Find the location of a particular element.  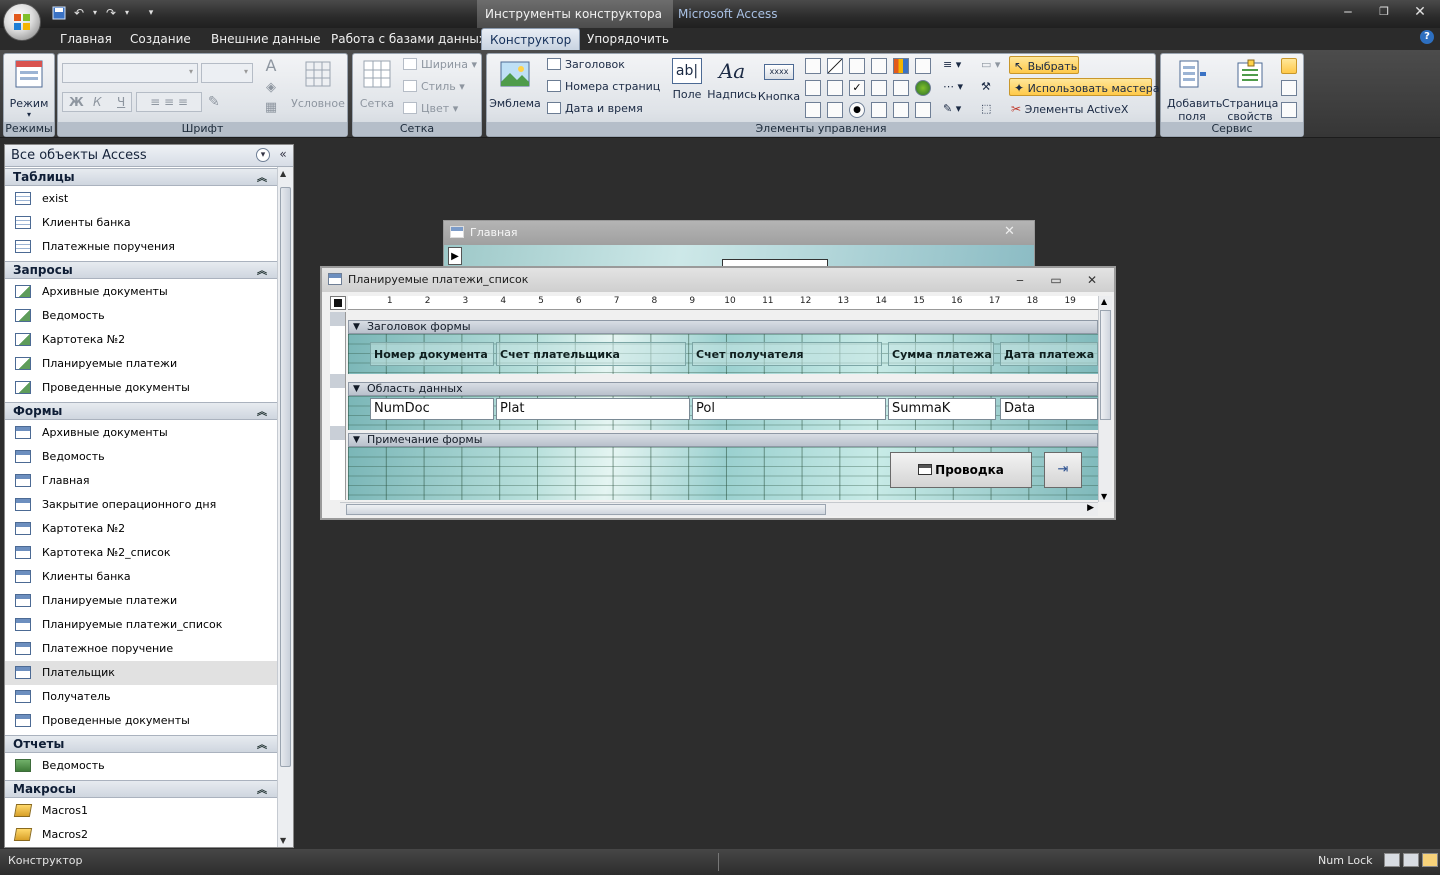

exit-button: ⇥ is located at coordinates (1063, 470).